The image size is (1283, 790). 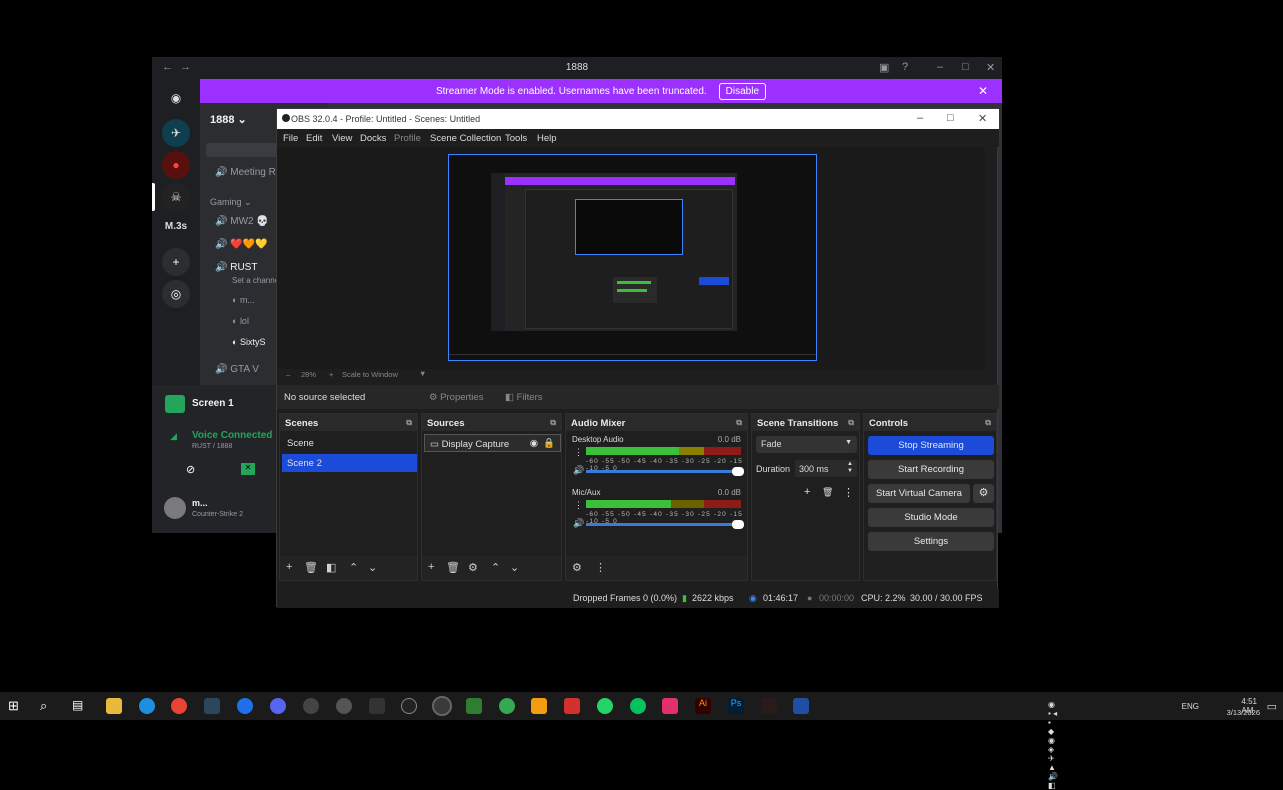 What do you see at coordinates (547, 138) in the screenshot?
I see `menu-help: Help` at bounding box center [547, 138].